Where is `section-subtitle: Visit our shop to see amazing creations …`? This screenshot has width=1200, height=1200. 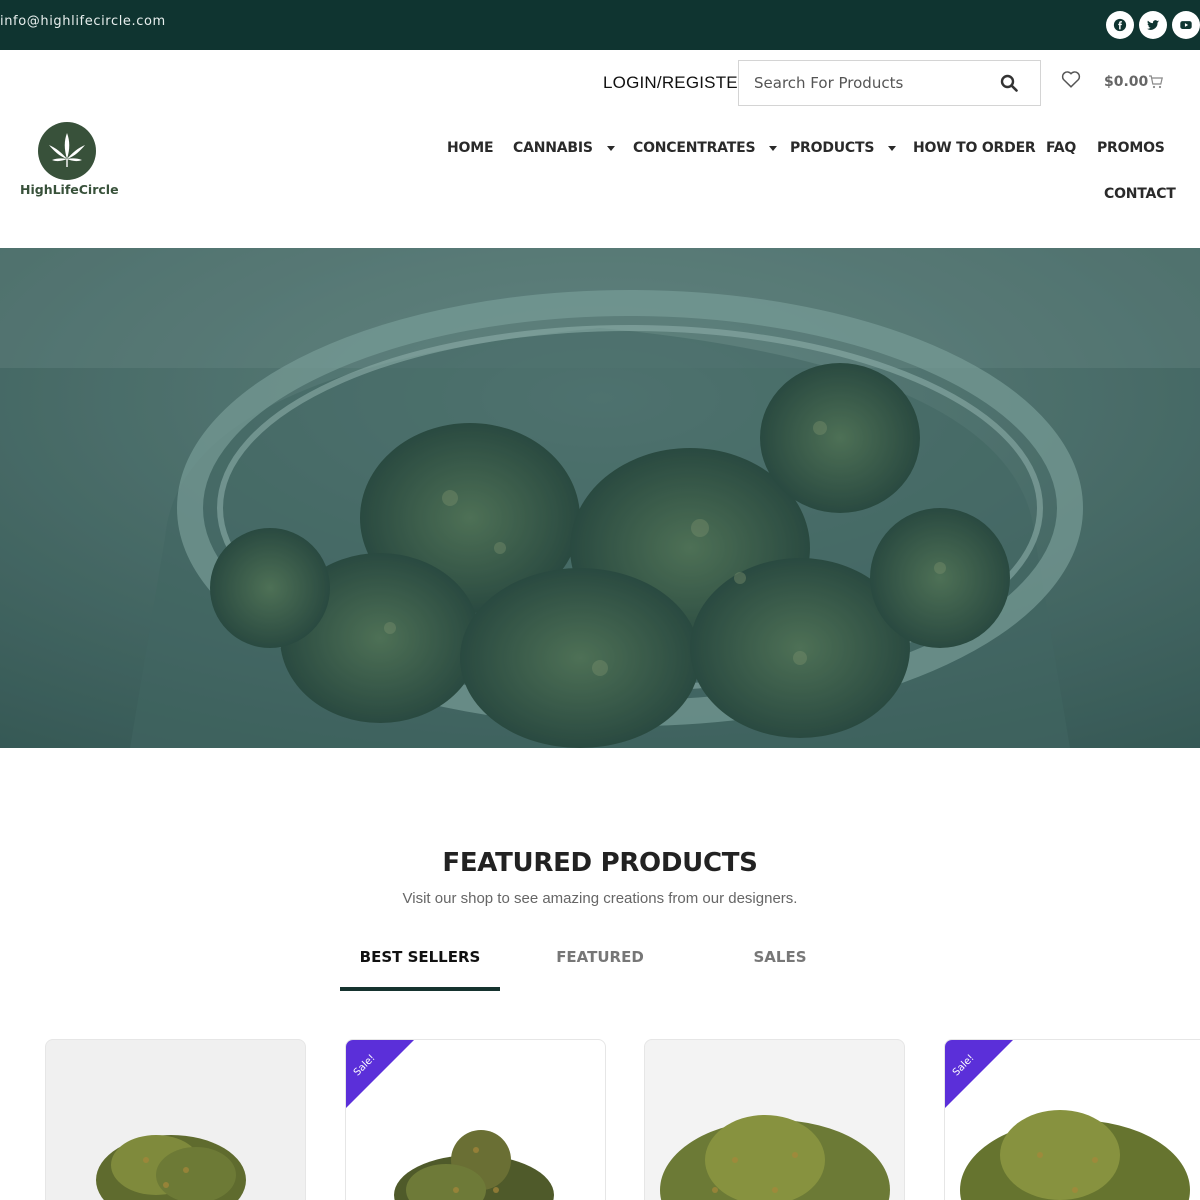
section-subtitle: Visit our shop to see amazing creations … is located at coordinates (600, 898).